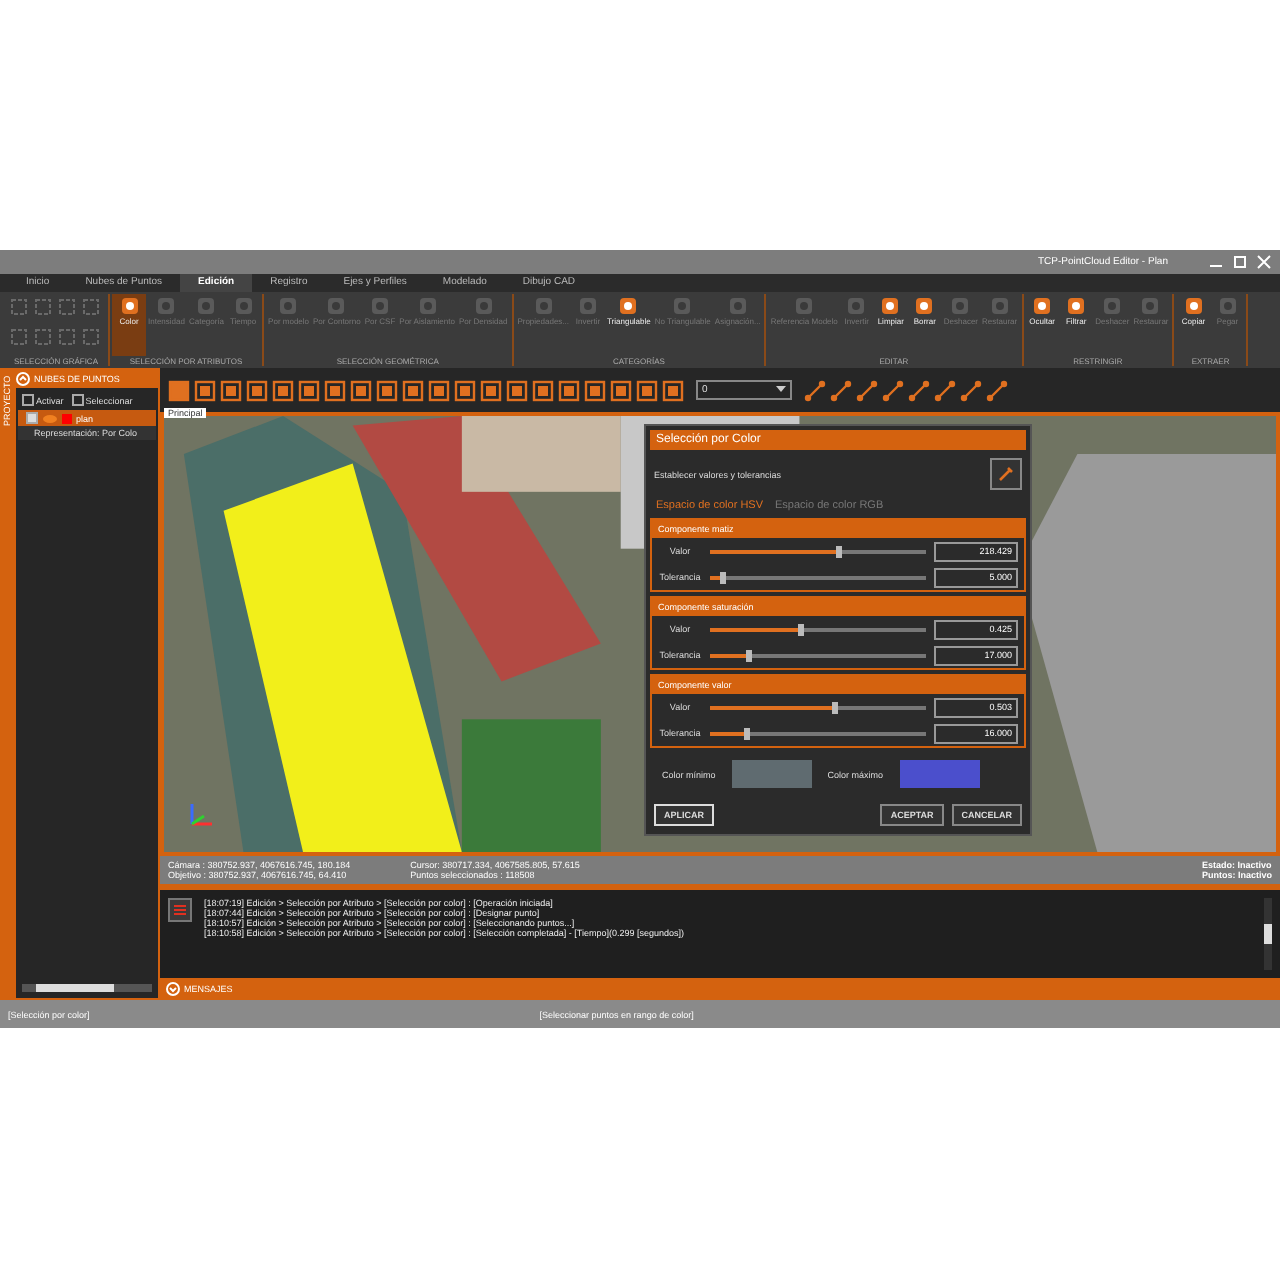  I want to click on close-icon, so click(1264, 262).